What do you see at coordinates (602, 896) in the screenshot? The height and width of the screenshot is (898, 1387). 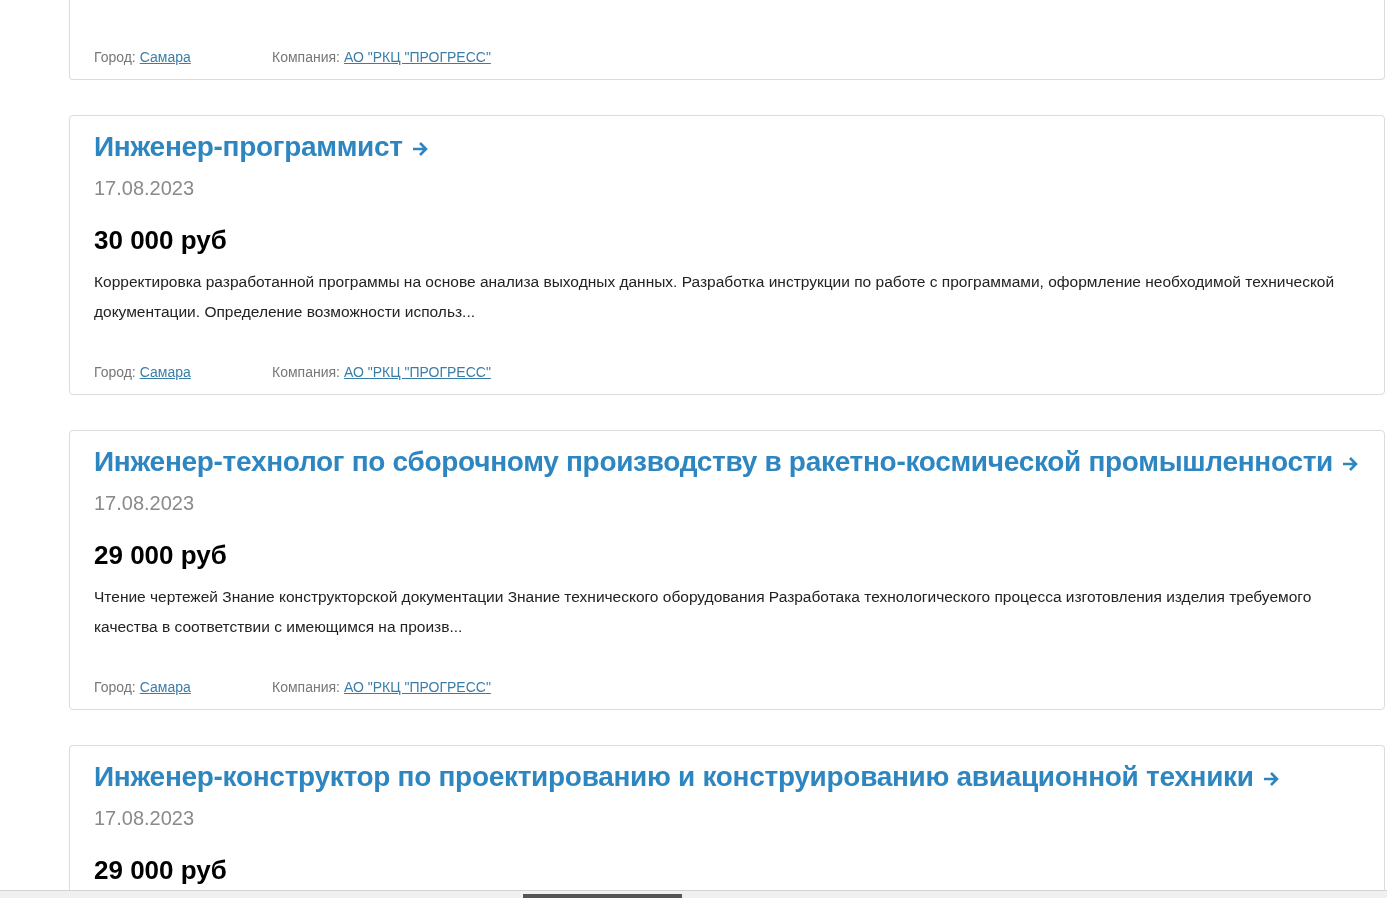 I see `scrollbar-thumb` at bounding box center [602, 896].